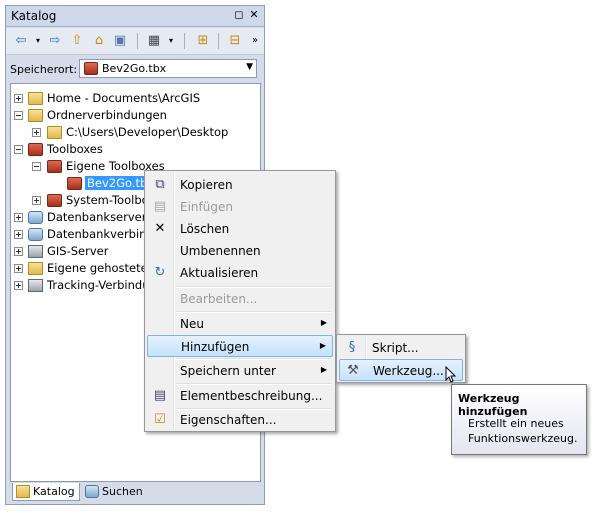 The image size is (599, 513). I want to click on paste-icon: ▤, so click(160, 206).